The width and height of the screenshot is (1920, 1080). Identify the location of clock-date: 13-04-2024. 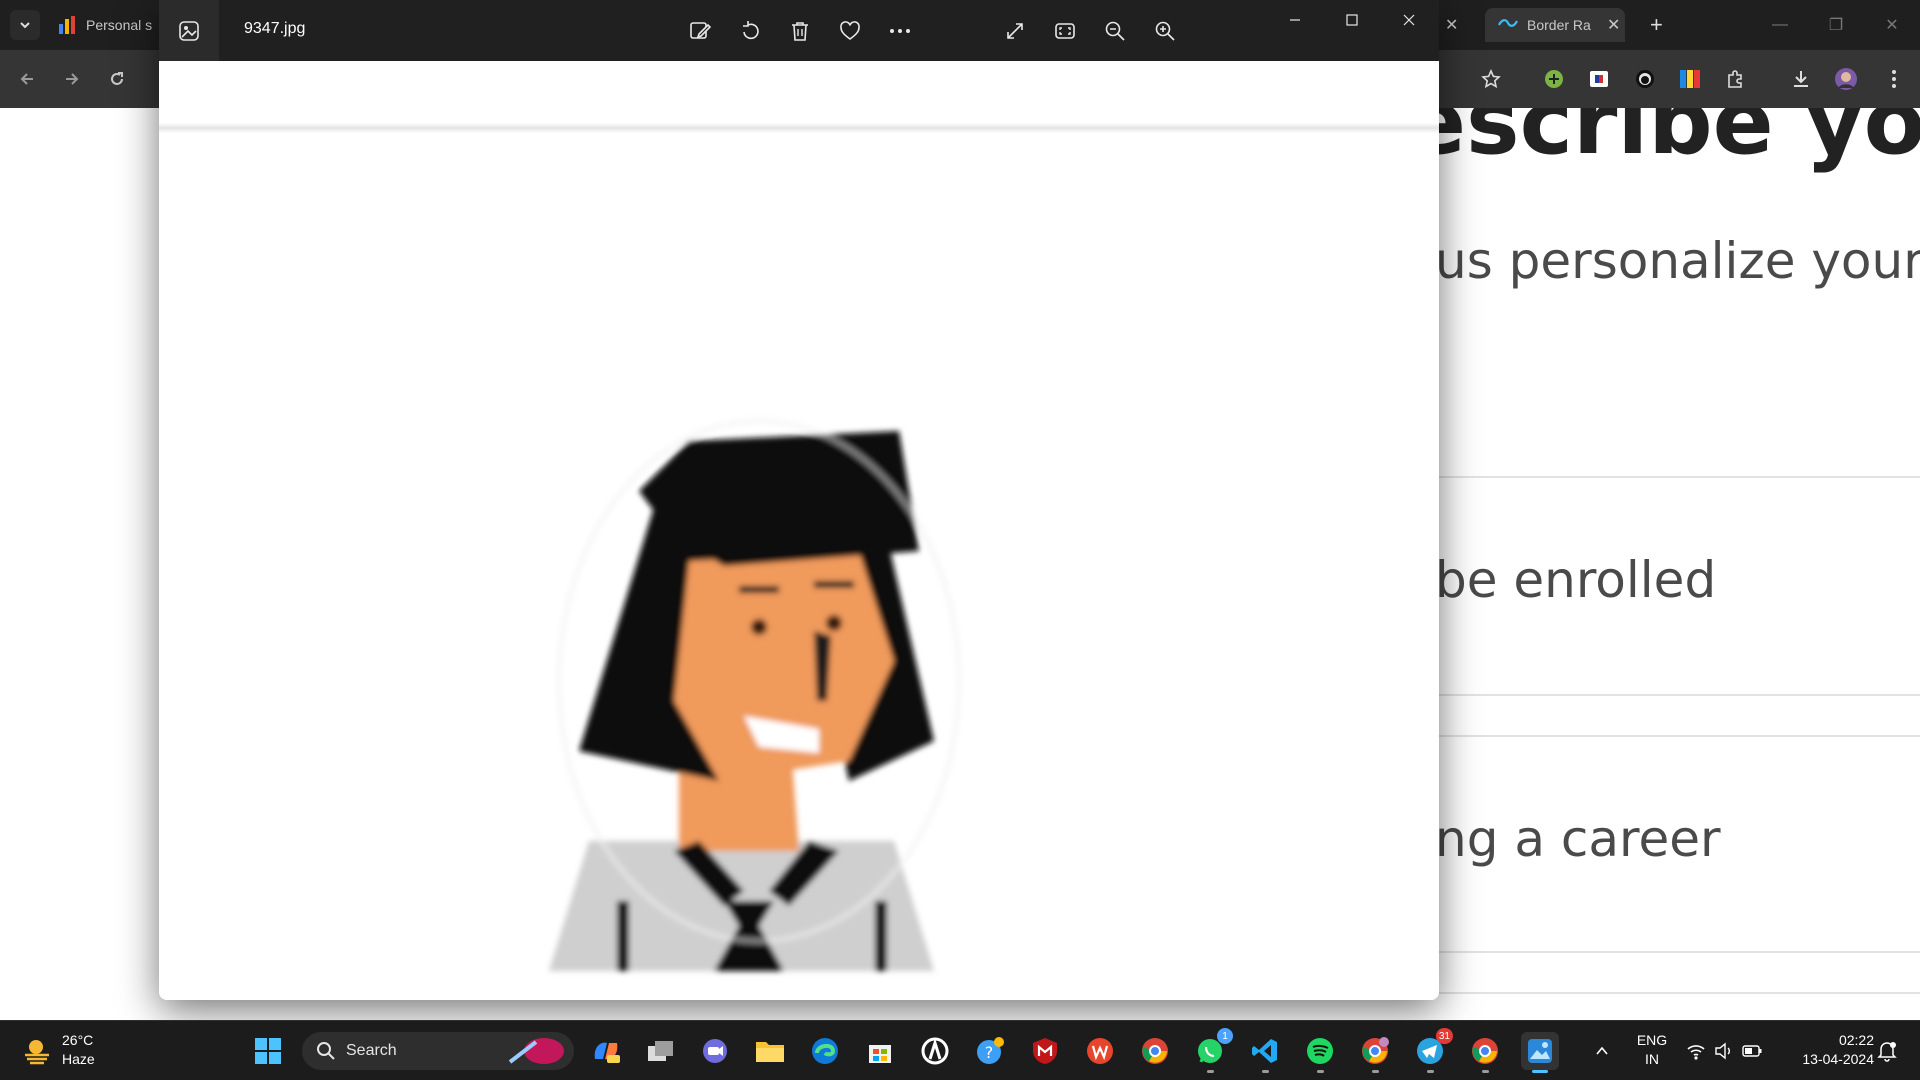
(1838, 1059).